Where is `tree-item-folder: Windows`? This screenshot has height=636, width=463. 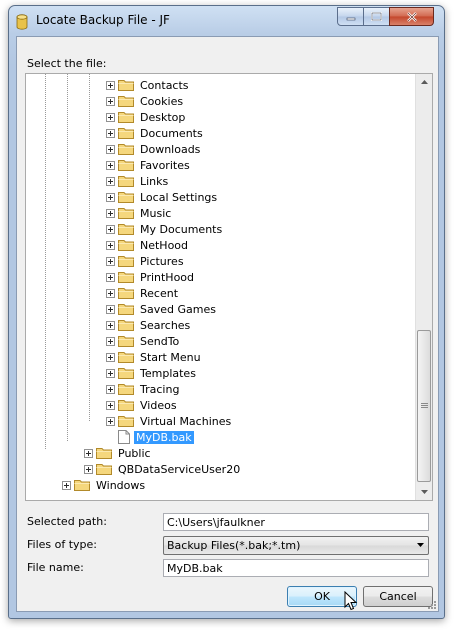
tree-item-folder: Windows is located at coordinates (104, 485).